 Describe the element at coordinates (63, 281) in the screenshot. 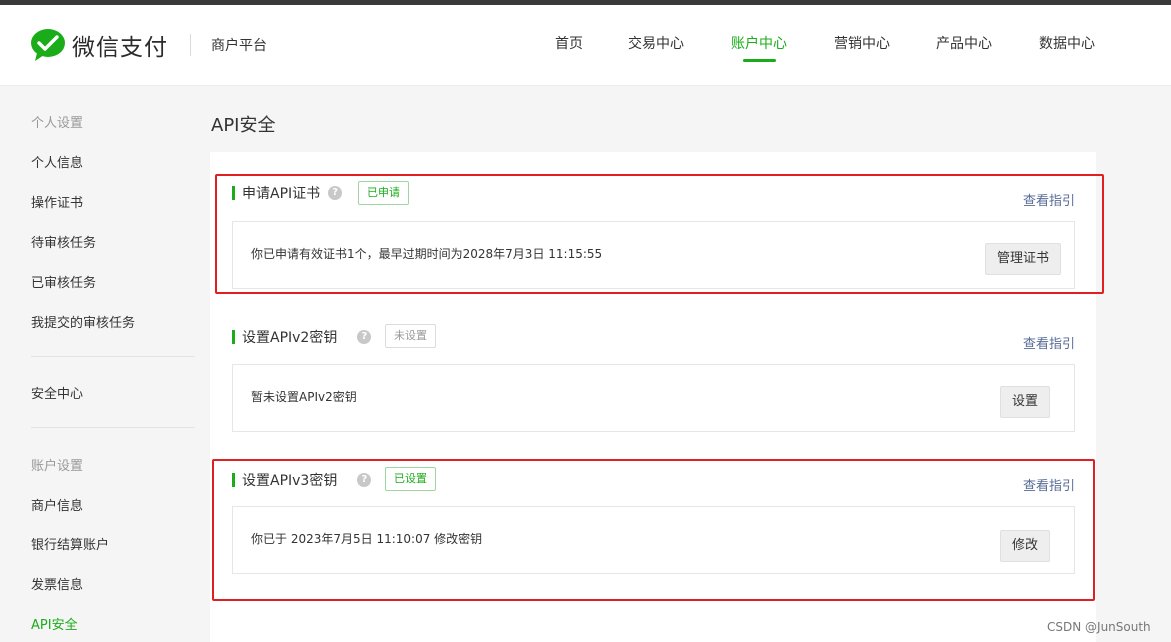

I see `sidebar-item-reviewed: 已审核任务` at that location.